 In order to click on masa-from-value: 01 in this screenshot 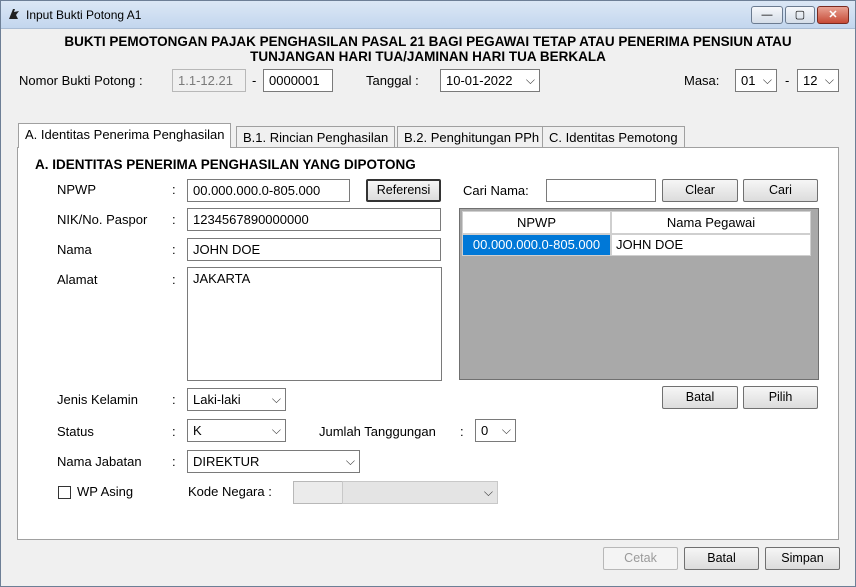, I will do `click(748, 80)`.